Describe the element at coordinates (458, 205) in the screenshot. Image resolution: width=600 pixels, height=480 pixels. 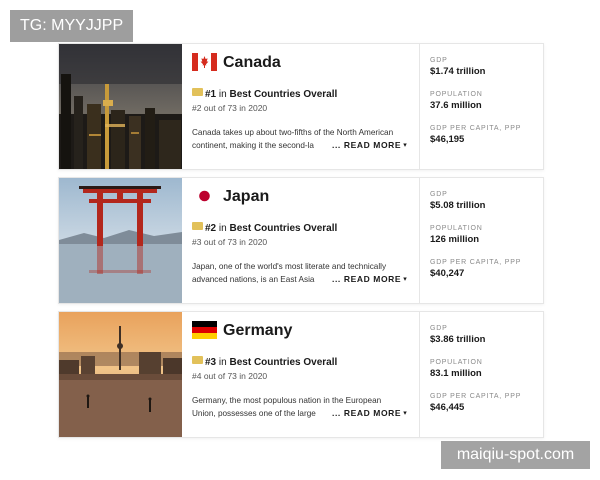
I see `gdp-value: $5.08 trillion` at that location.